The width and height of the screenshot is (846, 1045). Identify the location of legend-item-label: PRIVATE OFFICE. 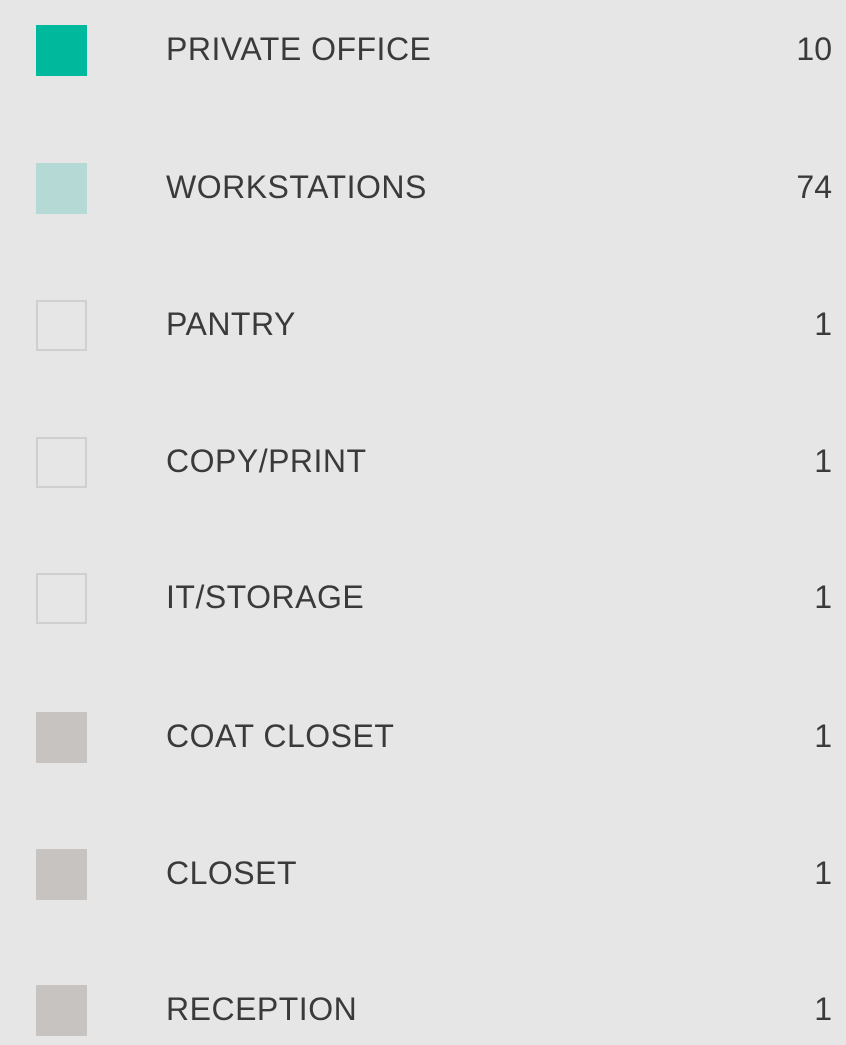
(299, 49).